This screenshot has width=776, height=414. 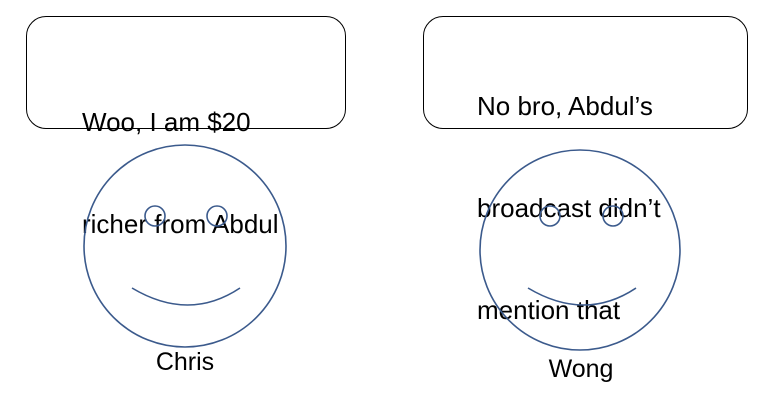 I want to click on right-eye-wong, so click(x=613, y=216).